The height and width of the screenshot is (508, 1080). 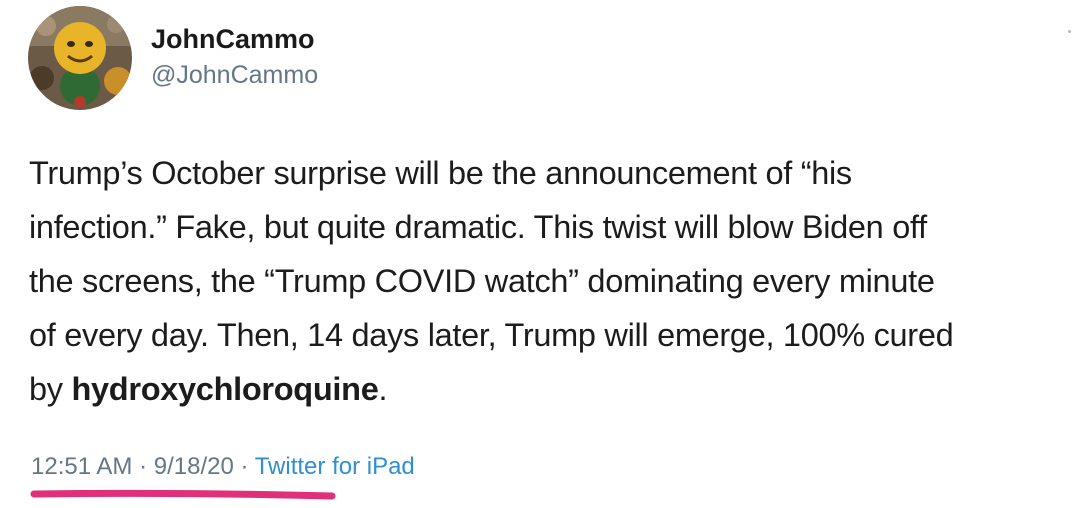 What do you see at coordinates (81, 466) in the screenshot?
I see `tweet-time: 12:51 AM` at bounding box center [81, 466].